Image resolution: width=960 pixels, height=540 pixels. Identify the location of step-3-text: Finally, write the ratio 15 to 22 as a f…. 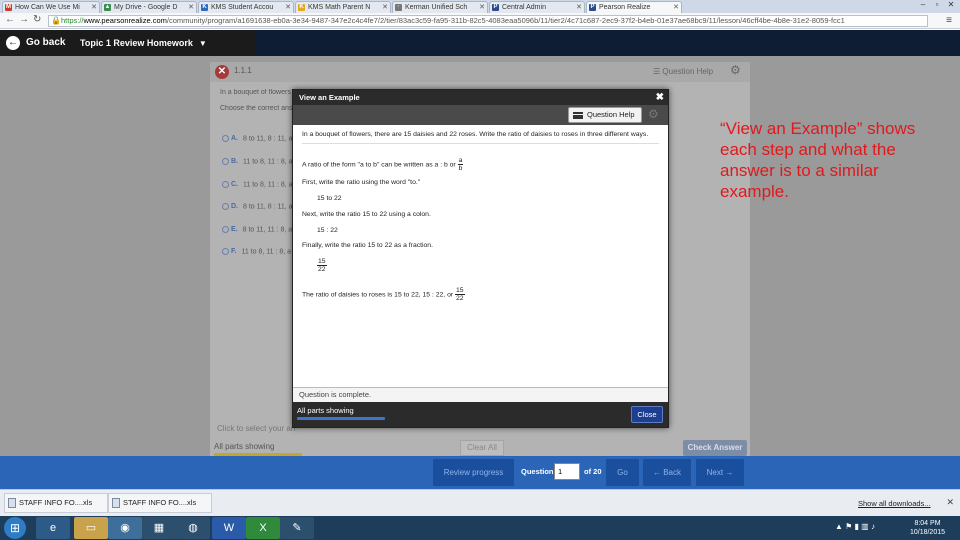
(367, 245).